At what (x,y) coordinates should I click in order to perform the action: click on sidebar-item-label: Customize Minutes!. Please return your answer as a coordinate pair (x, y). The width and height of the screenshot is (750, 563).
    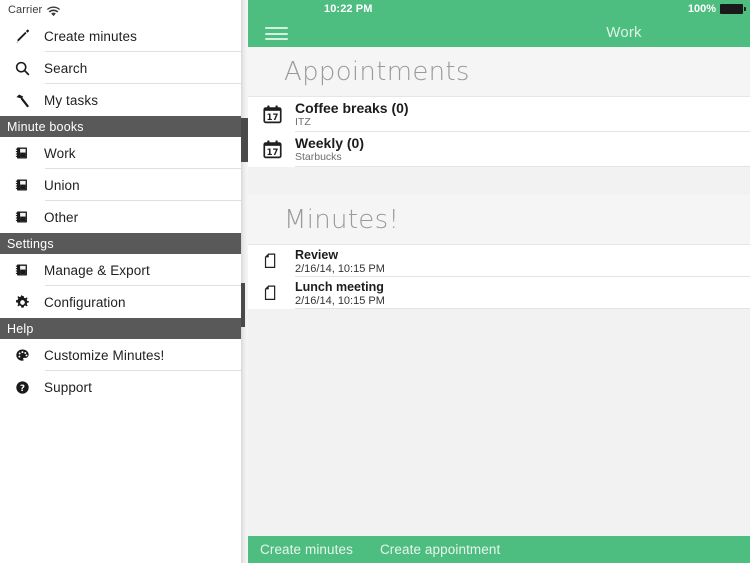
    Looking at the image, I should click on (104, 355).